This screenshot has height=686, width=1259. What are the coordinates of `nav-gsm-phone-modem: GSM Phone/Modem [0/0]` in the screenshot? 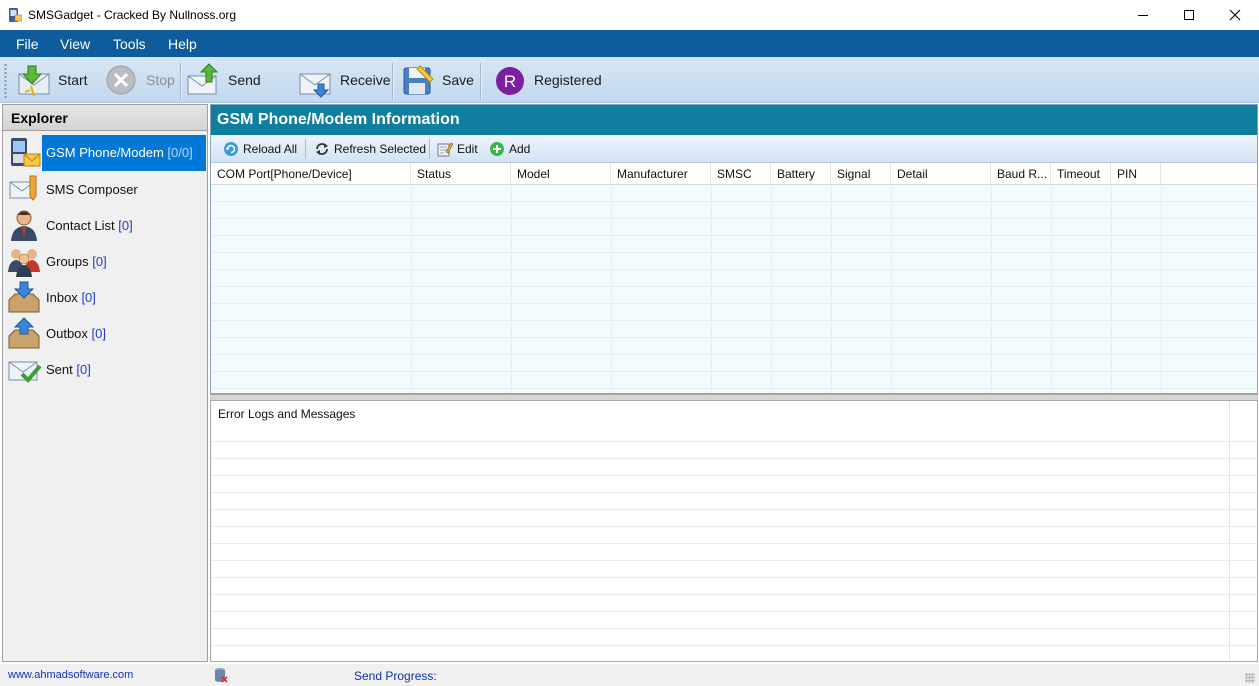 It's located at (106, 153).